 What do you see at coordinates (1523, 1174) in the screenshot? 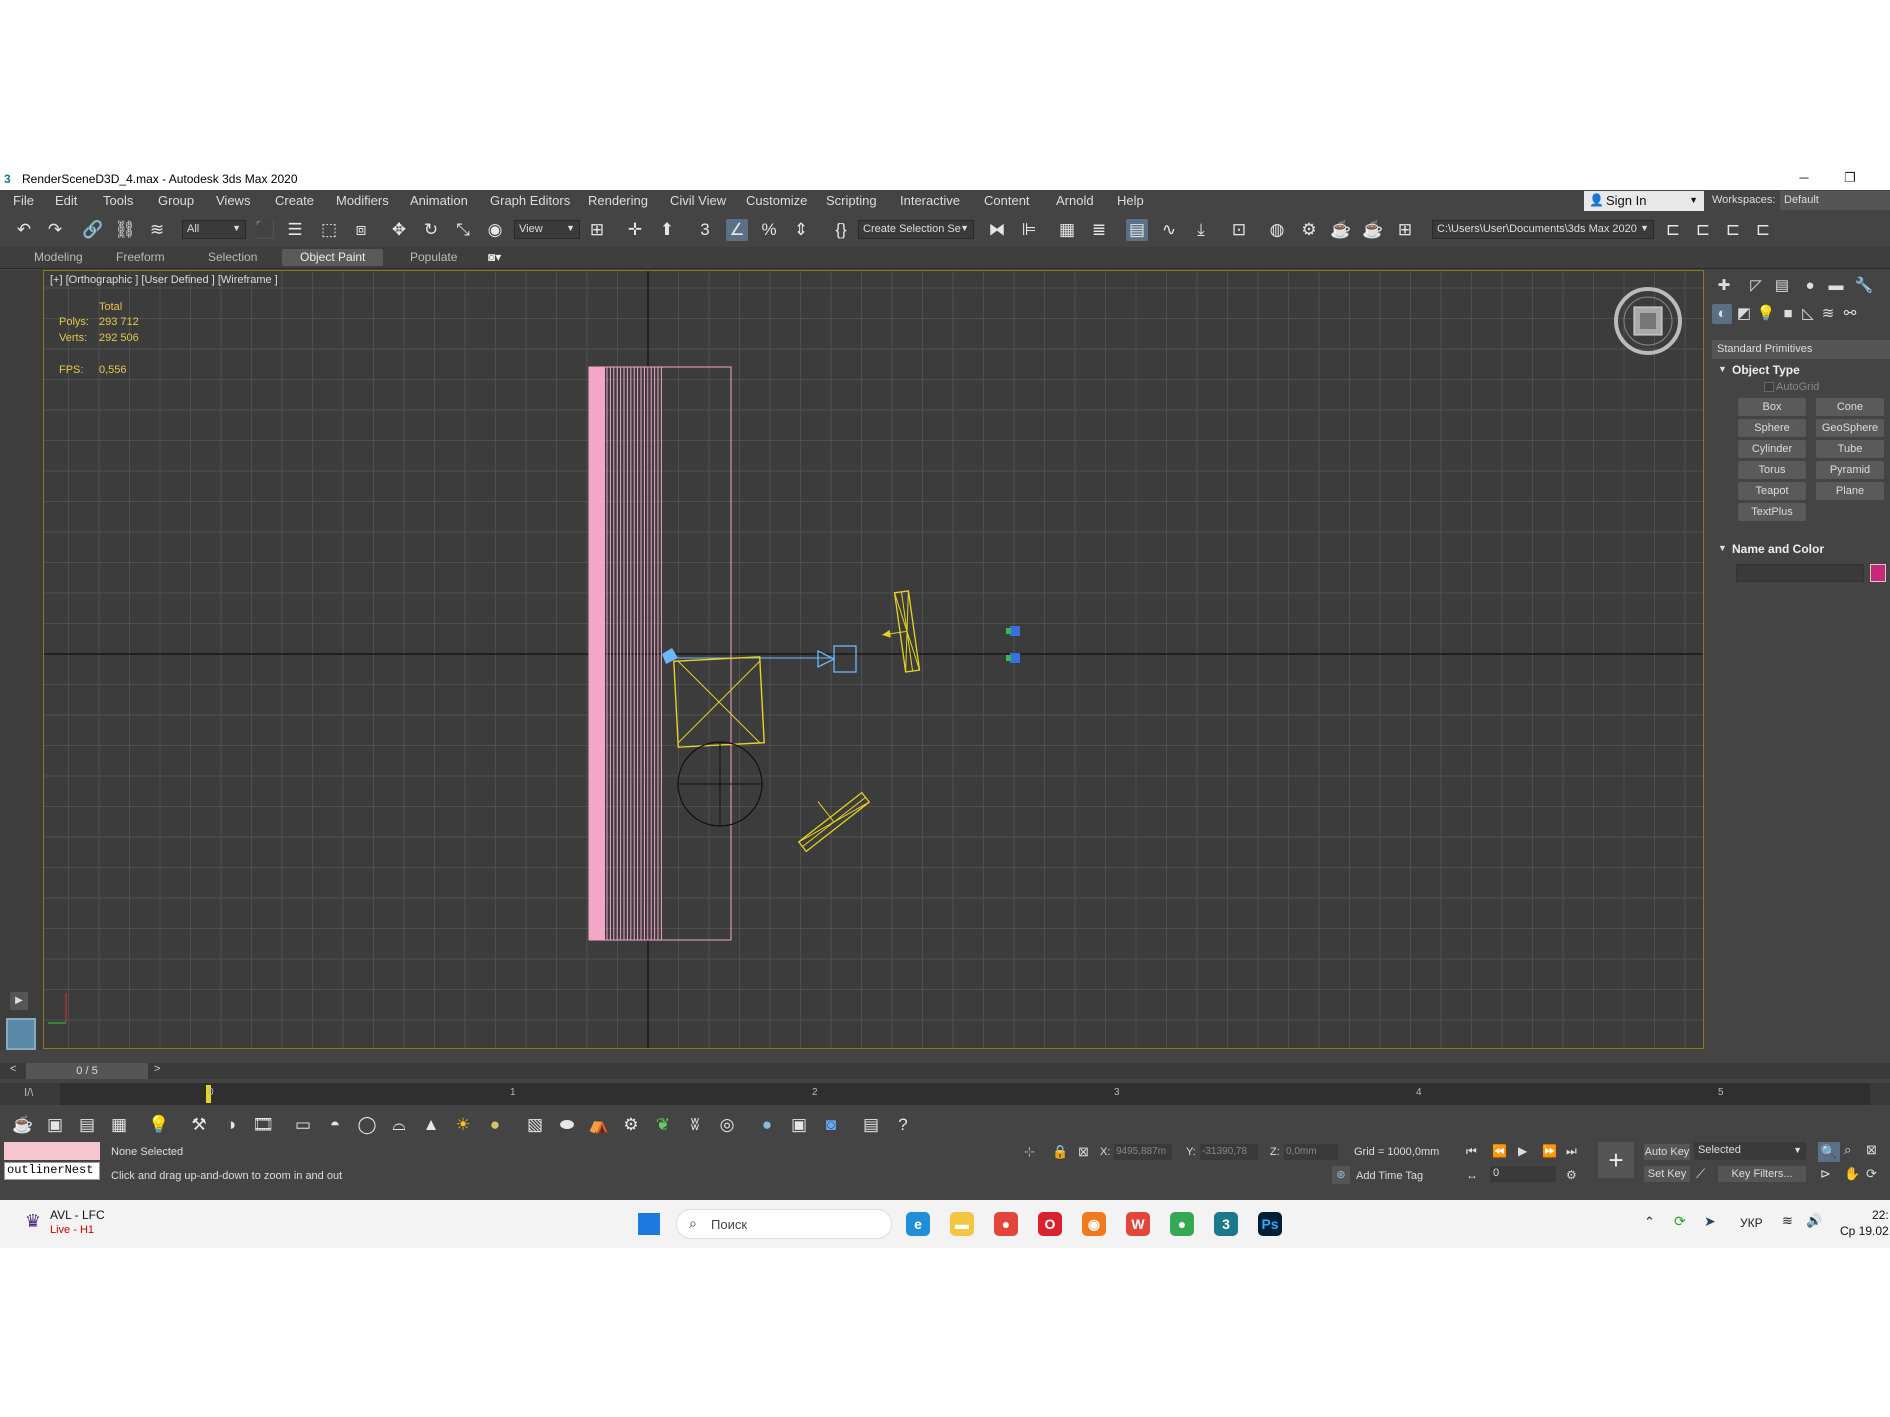
I see `current-frame-field: 0` at bounding box center [1523, 1174].